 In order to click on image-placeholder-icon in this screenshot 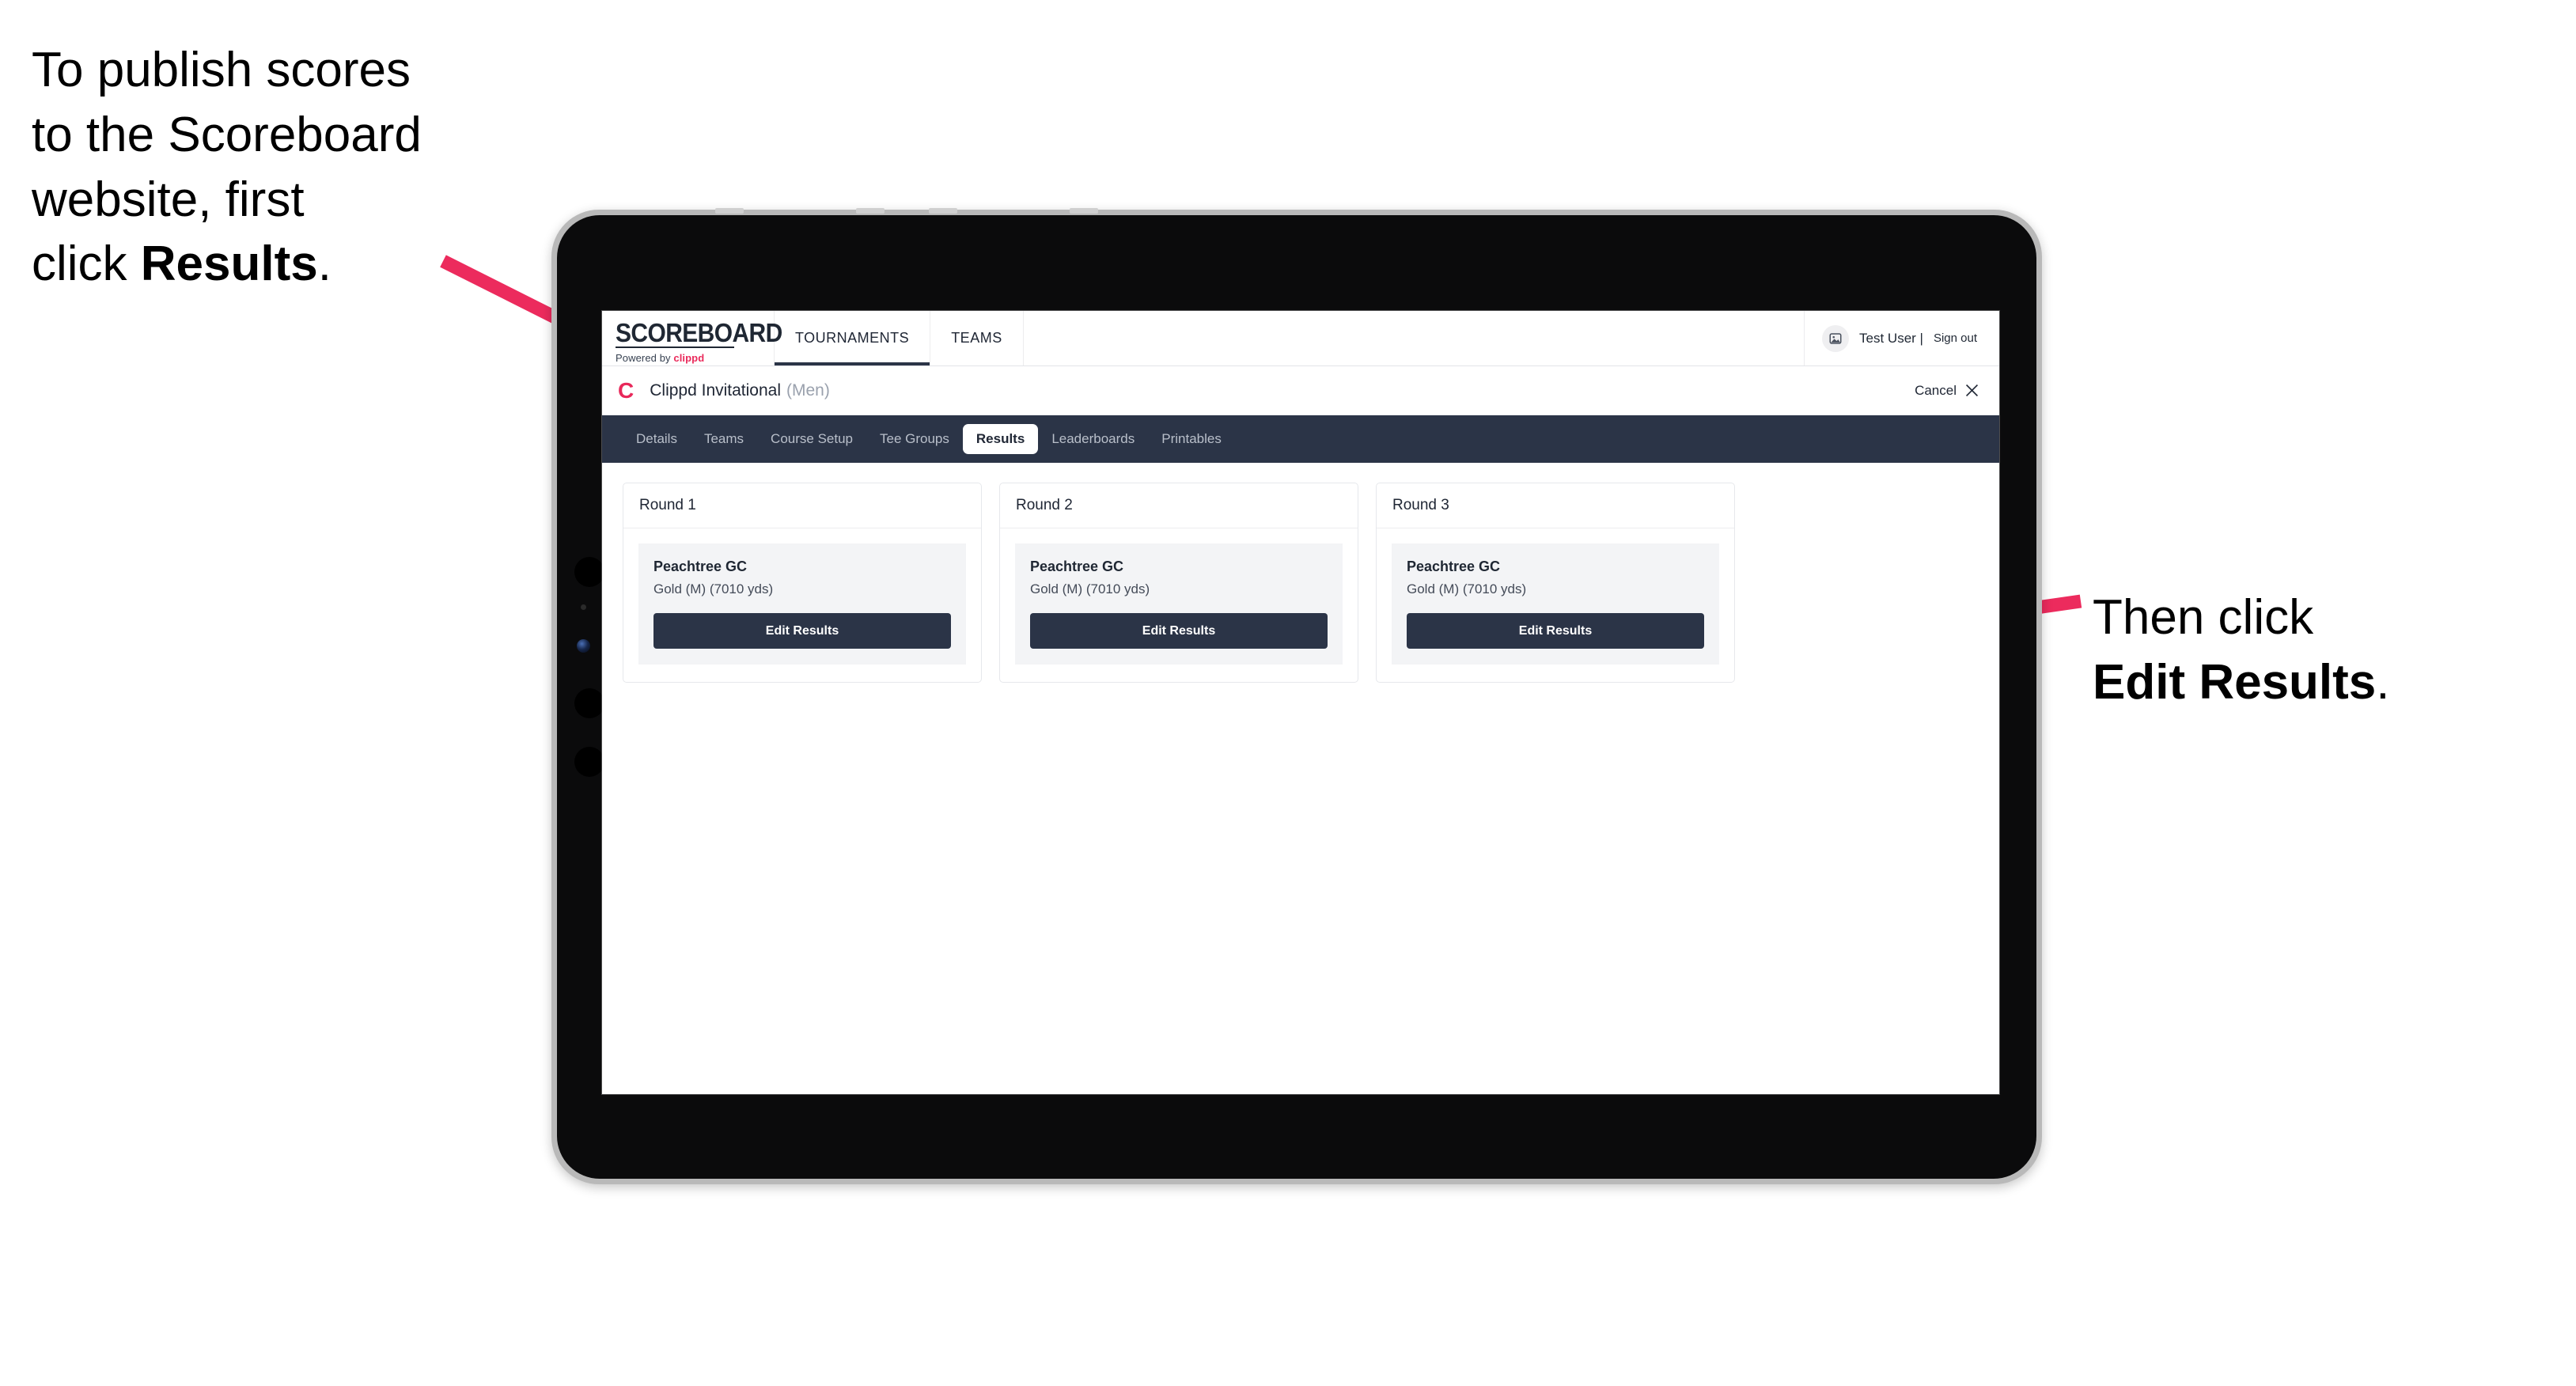, I will do `click(1835, 338)`.